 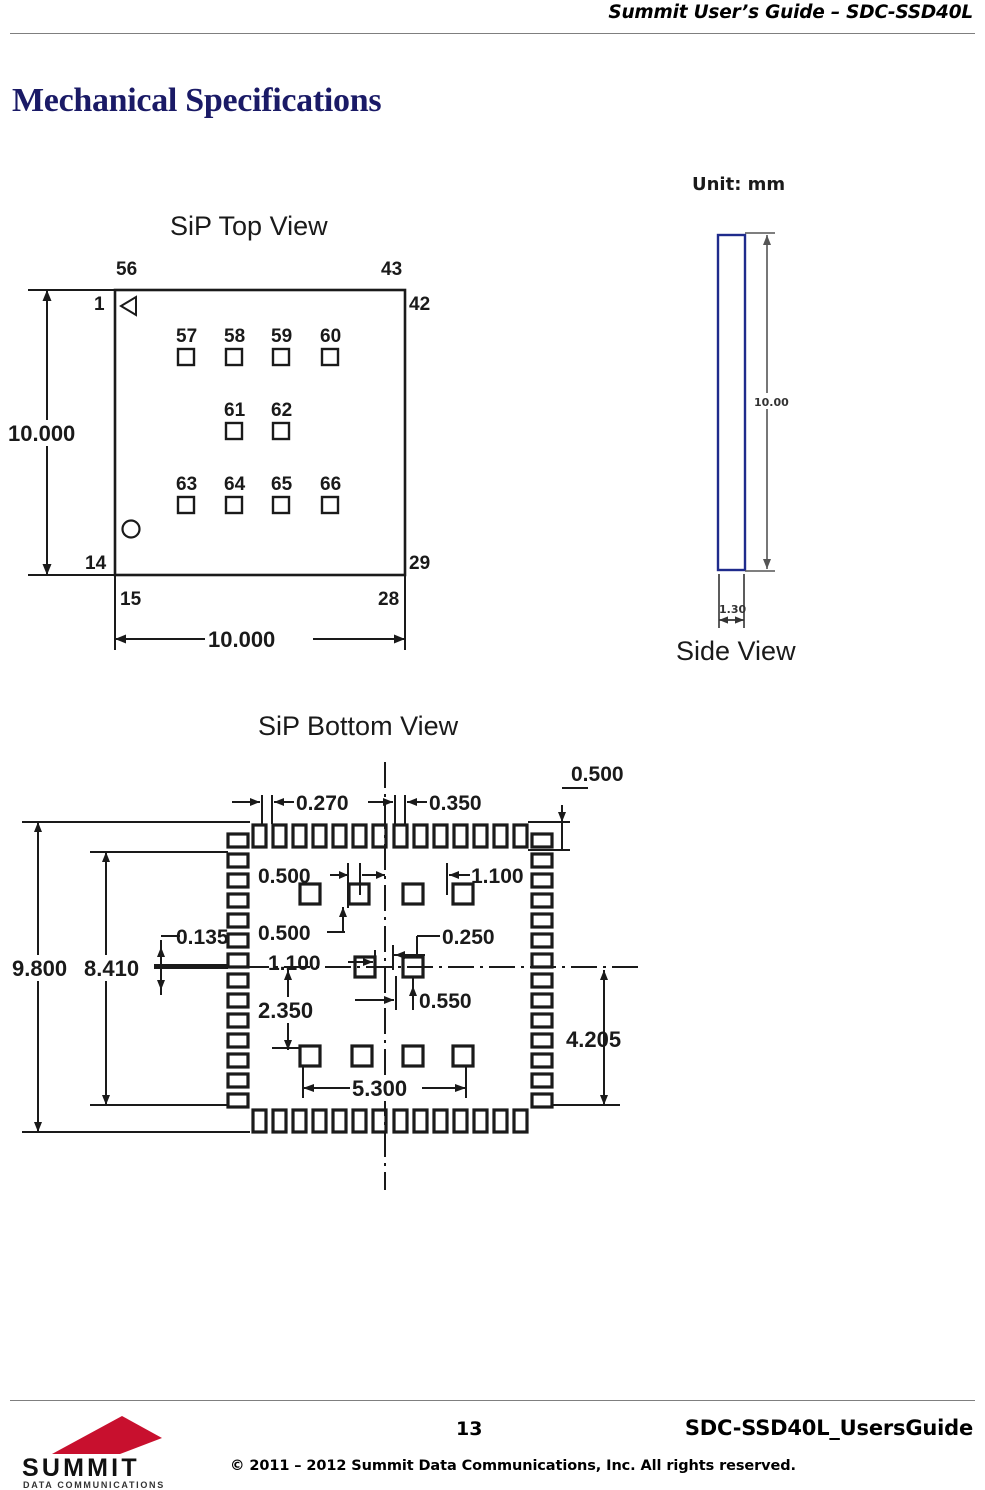 What do you see at coordinates (241, 639) in the screenshot?
I see `top-view-width-dimension: 10.000` at bounding box center [241, 639].